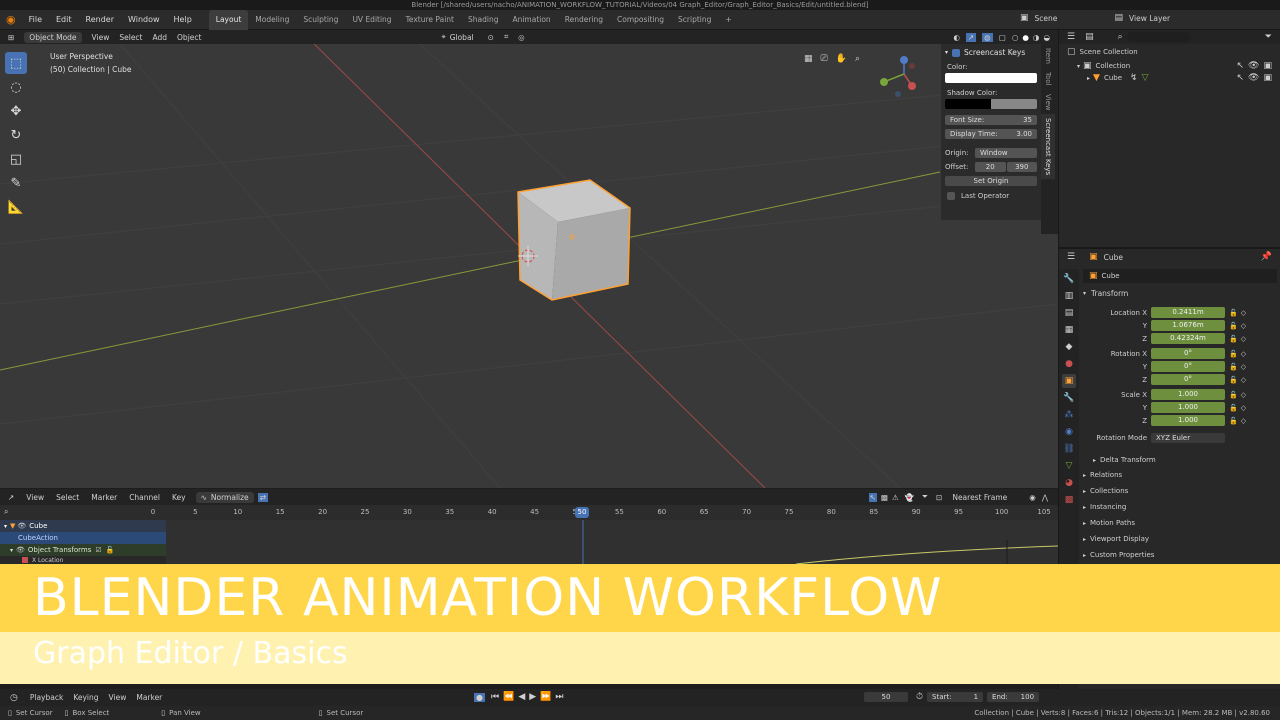 The image size is (1280, 720). What do you see at coordinates (1267, 66) in the screenshot?
I see `collection-render-icon: ▣` at bounding box center [1267, 66].